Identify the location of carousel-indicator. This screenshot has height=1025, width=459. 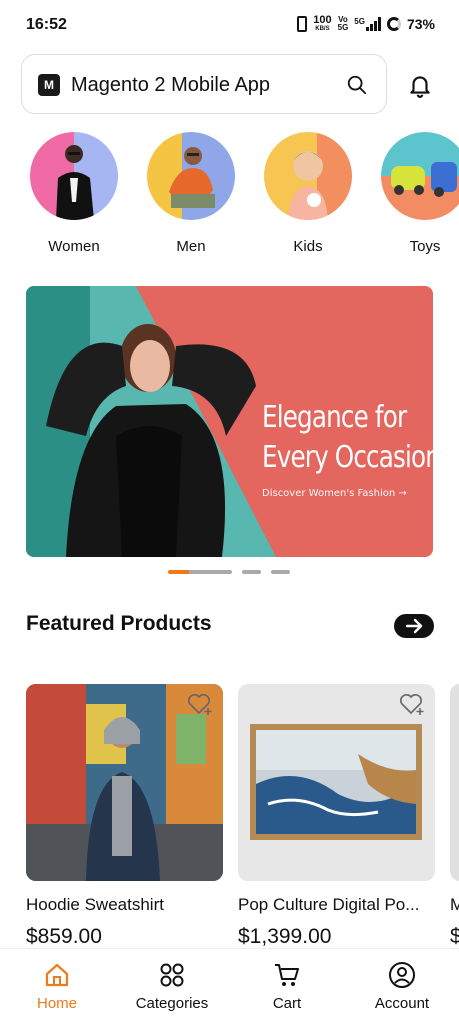
(229, 572).